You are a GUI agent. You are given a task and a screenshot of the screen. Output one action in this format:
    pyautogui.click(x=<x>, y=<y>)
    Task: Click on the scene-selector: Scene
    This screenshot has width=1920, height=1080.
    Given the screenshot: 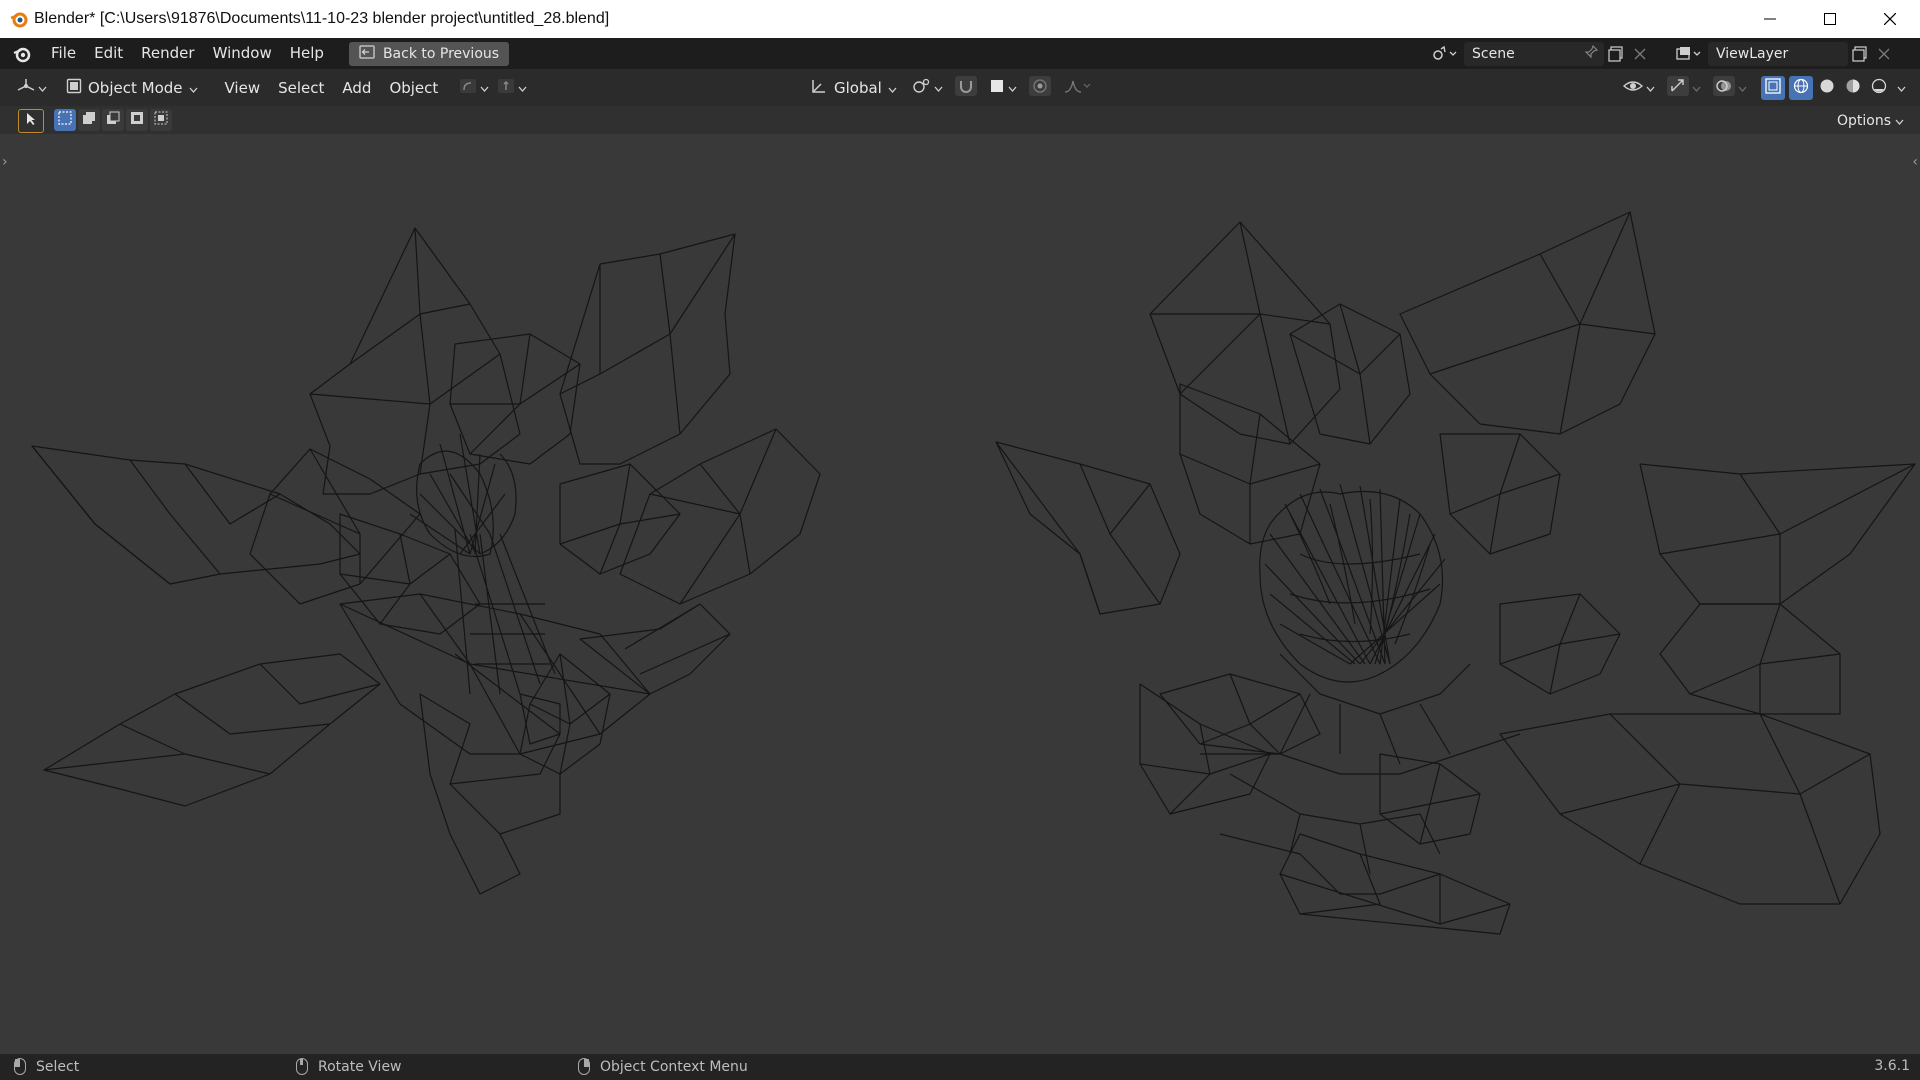 What is the action you would take?
    pyautogui.click(x=1540, y=54)
    